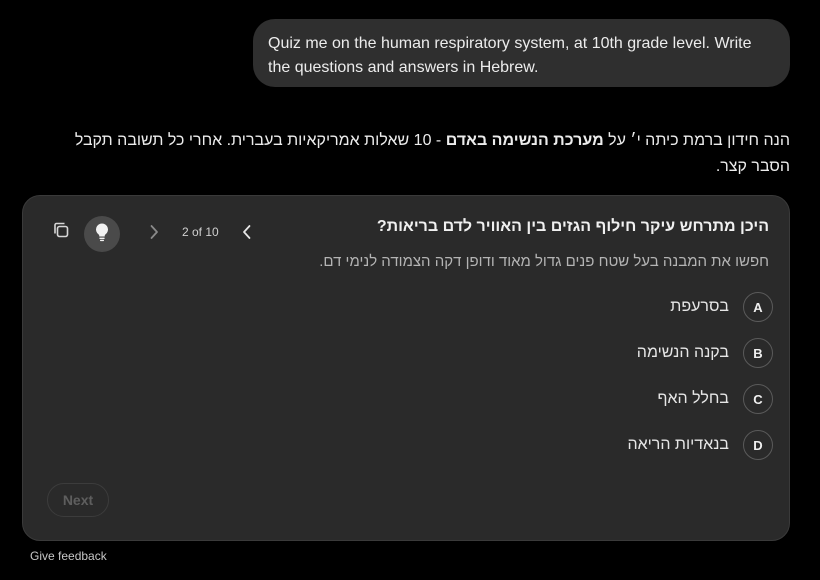 The height and width of the screenshot is (580, 820). I want to click on copy-button, so click(61, 232).